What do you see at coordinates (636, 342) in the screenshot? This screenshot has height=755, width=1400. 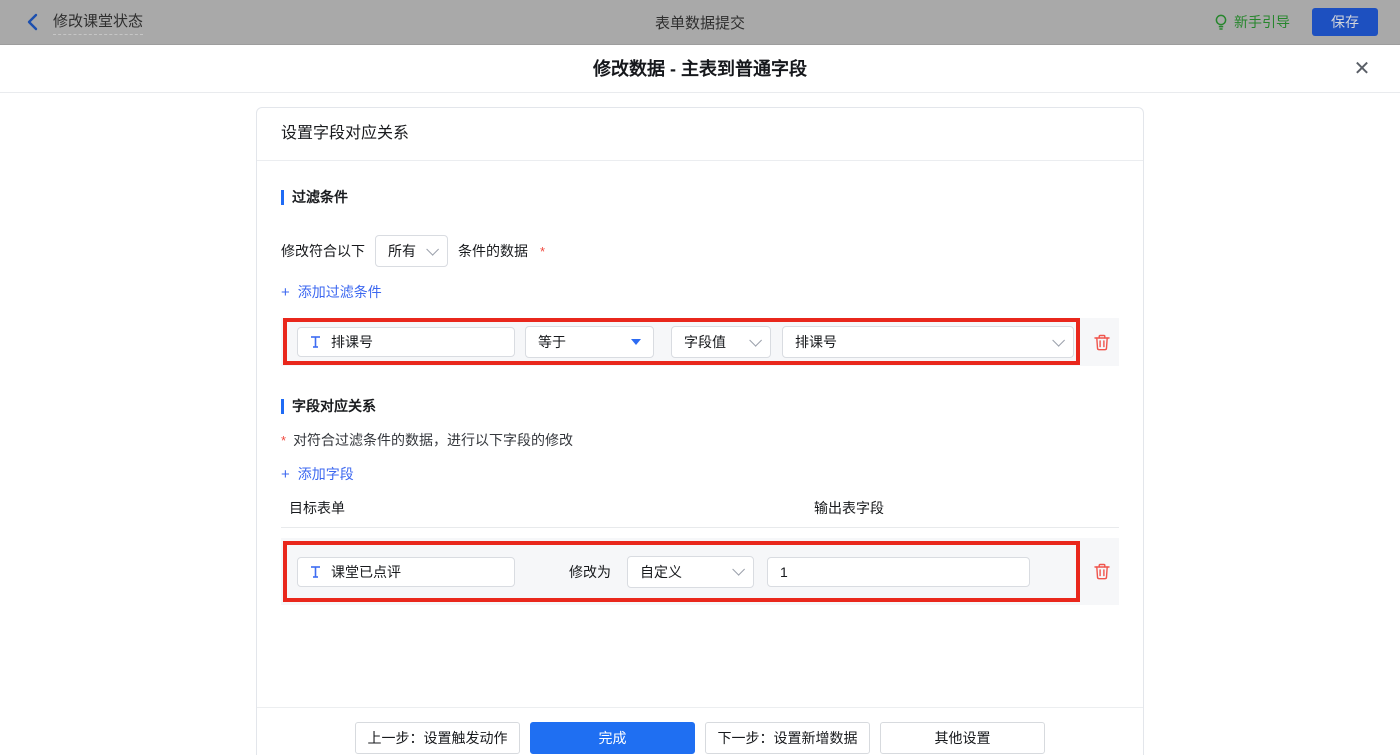 I see `caret-down-icon` at bounding box center [636, 342].